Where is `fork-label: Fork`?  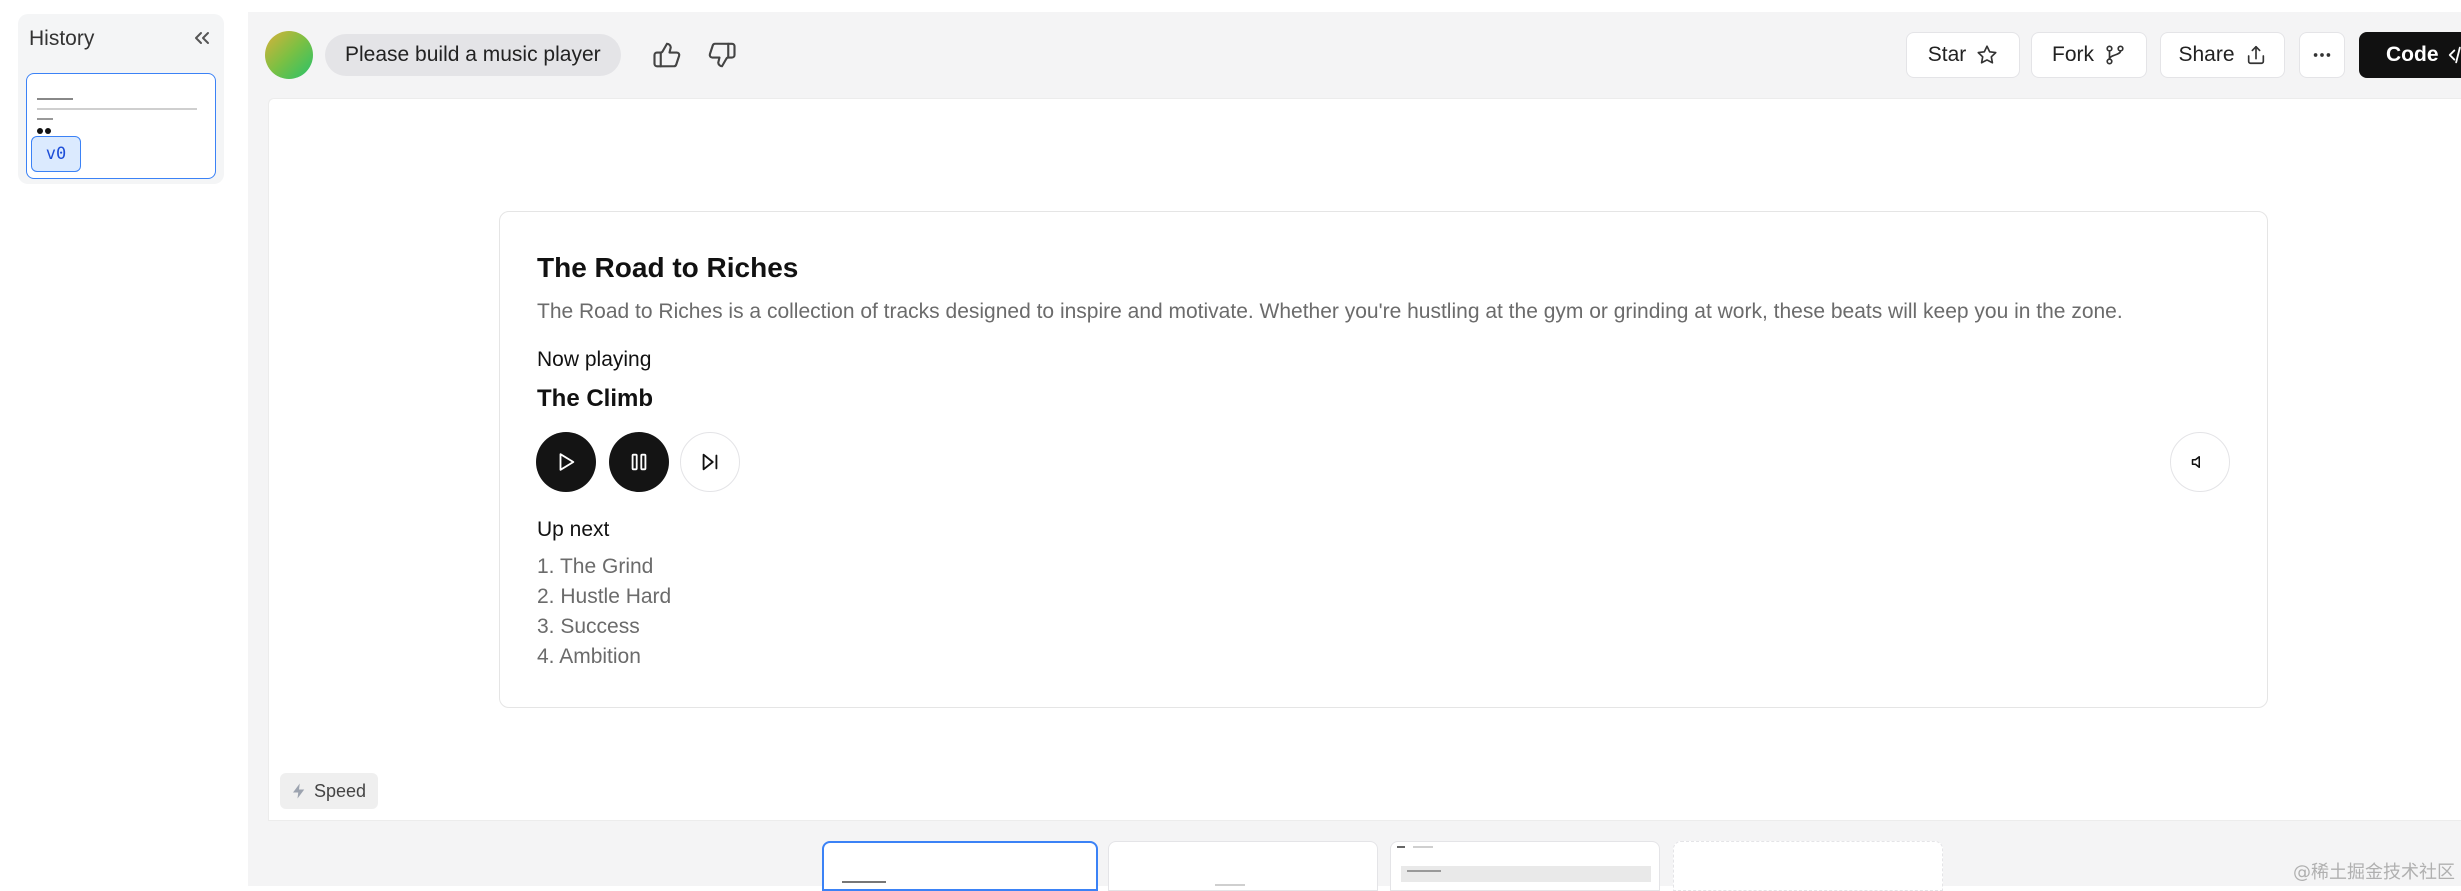
fork-label: Fork is located at coordinates (2073, 55).